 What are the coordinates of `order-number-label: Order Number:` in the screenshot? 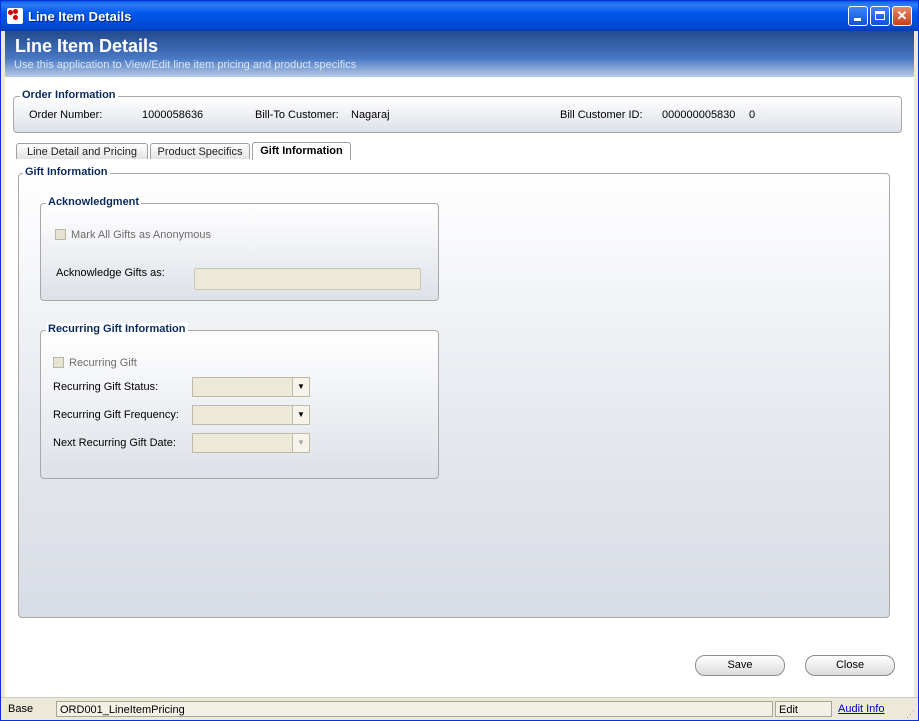 It's located at (66, 115).